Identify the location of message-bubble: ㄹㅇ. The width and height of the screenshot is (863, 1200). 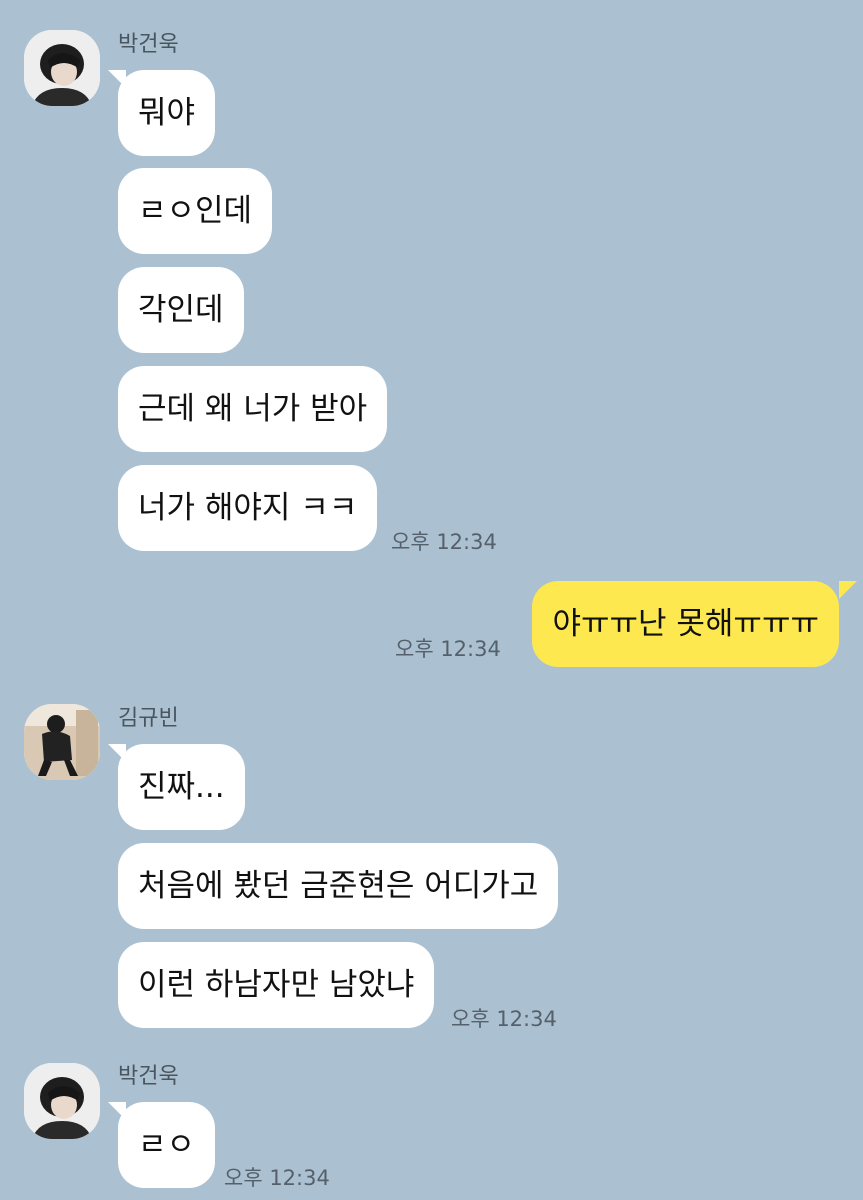
(167, 1145).